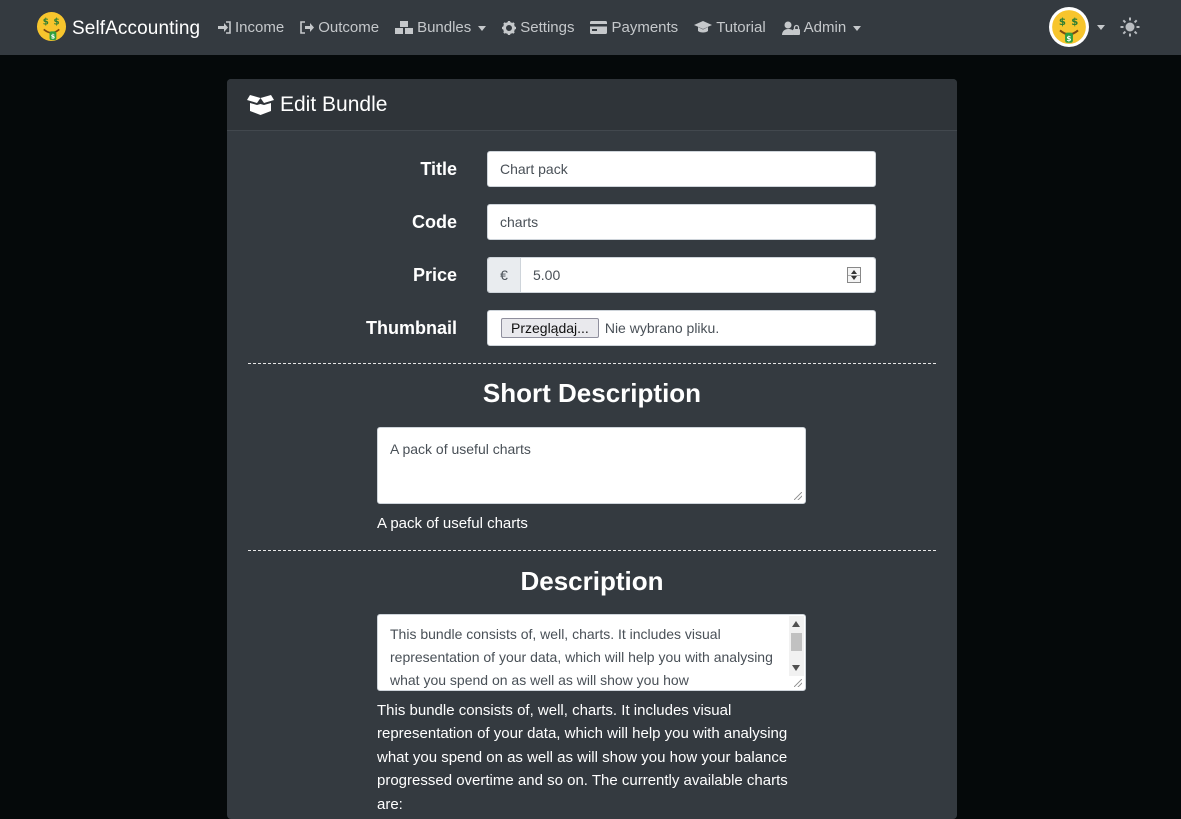 The width and height of the screenshot is (1181, 819). I want to click on nav-payments-label: Payments, so click(645, 27).